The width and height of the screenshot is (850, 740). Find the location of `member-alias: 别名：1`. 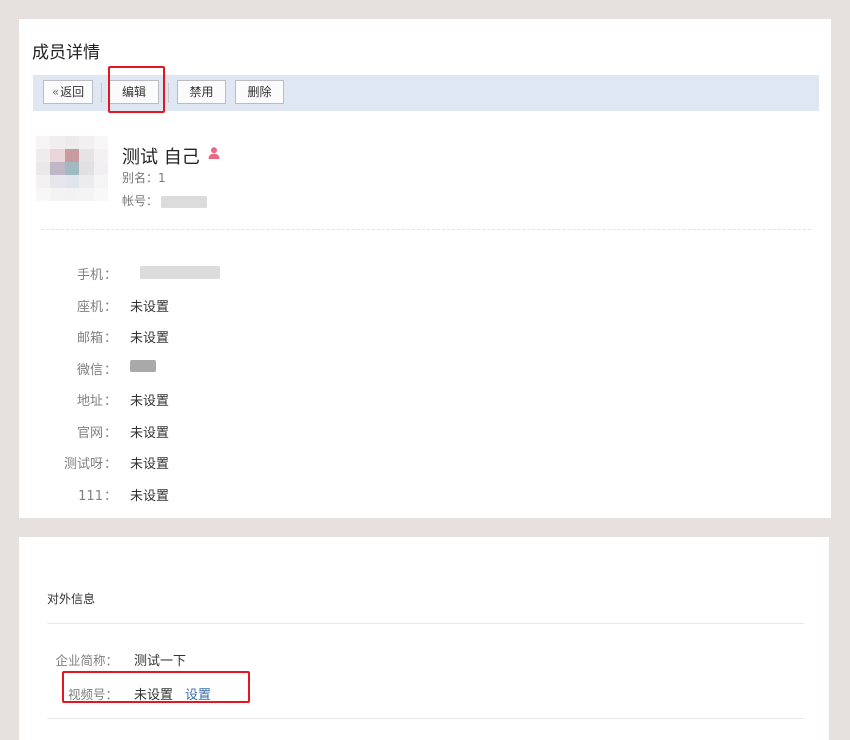

member-alias: 别名：1 is located at coordinates (144, 177).